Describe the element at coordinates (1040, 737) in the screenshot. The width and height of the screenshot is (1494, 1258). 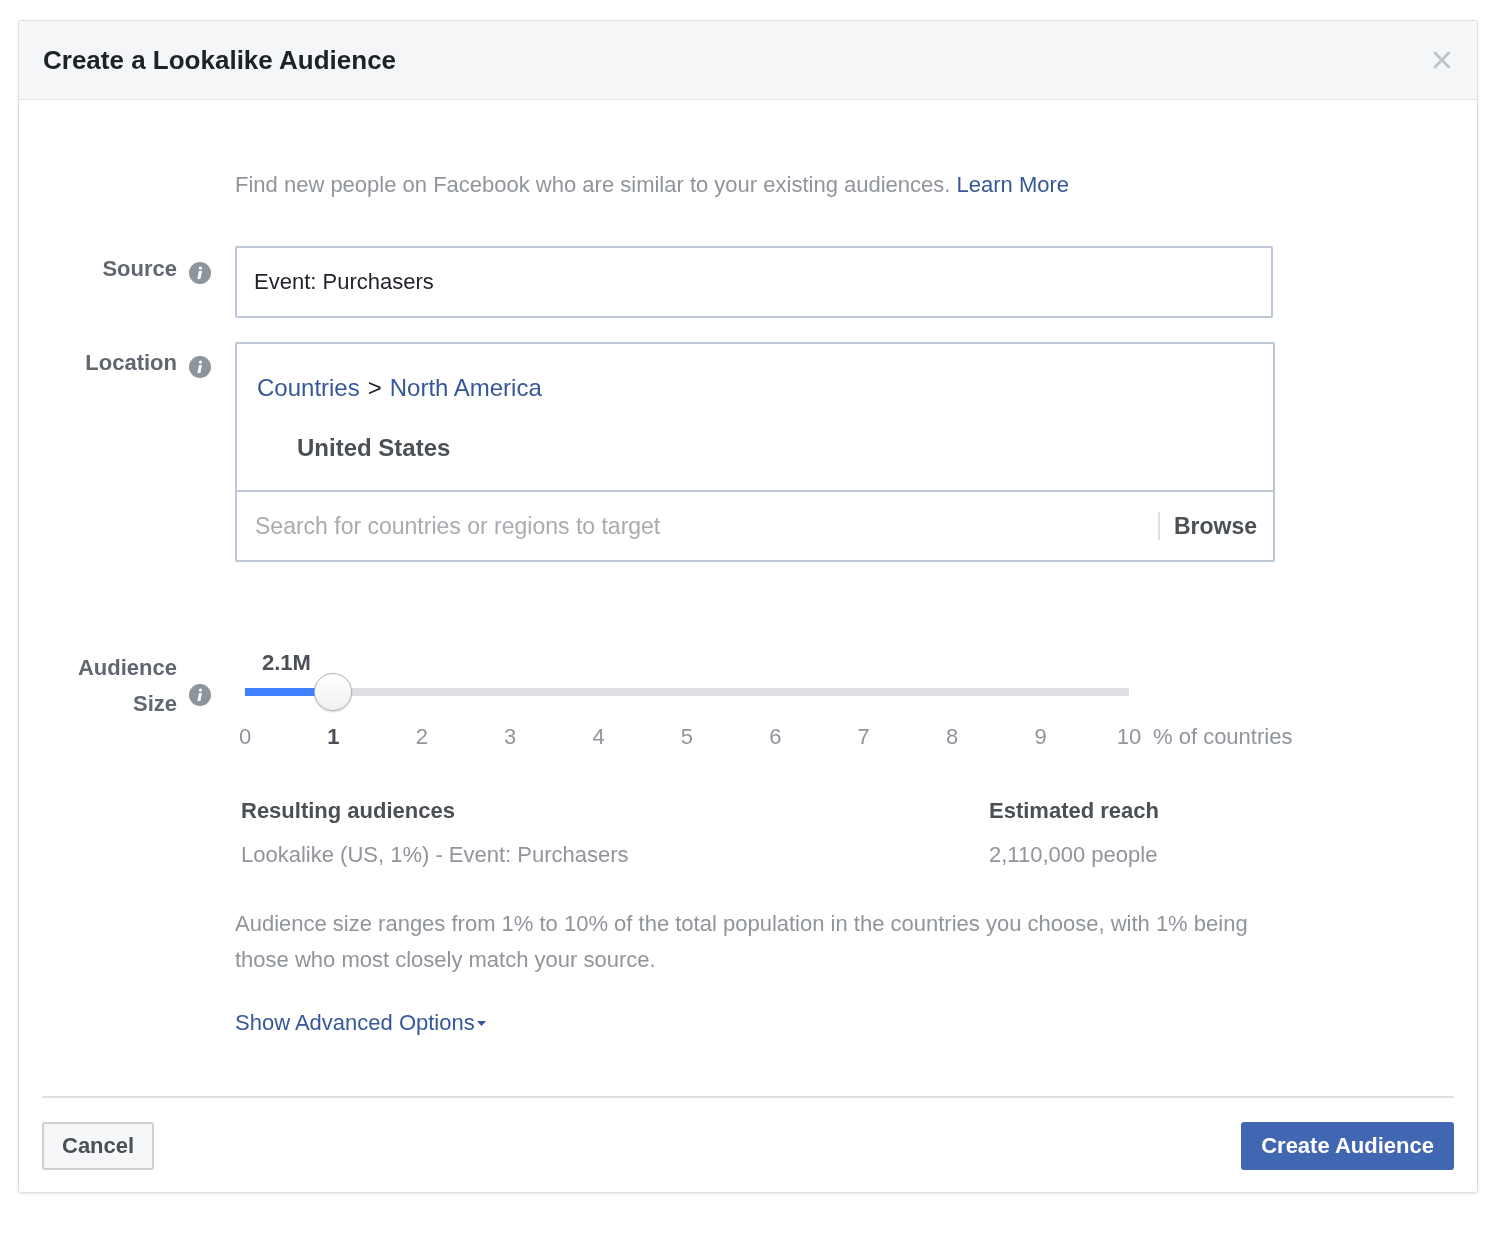
I see `tick-label: 9` at that location.